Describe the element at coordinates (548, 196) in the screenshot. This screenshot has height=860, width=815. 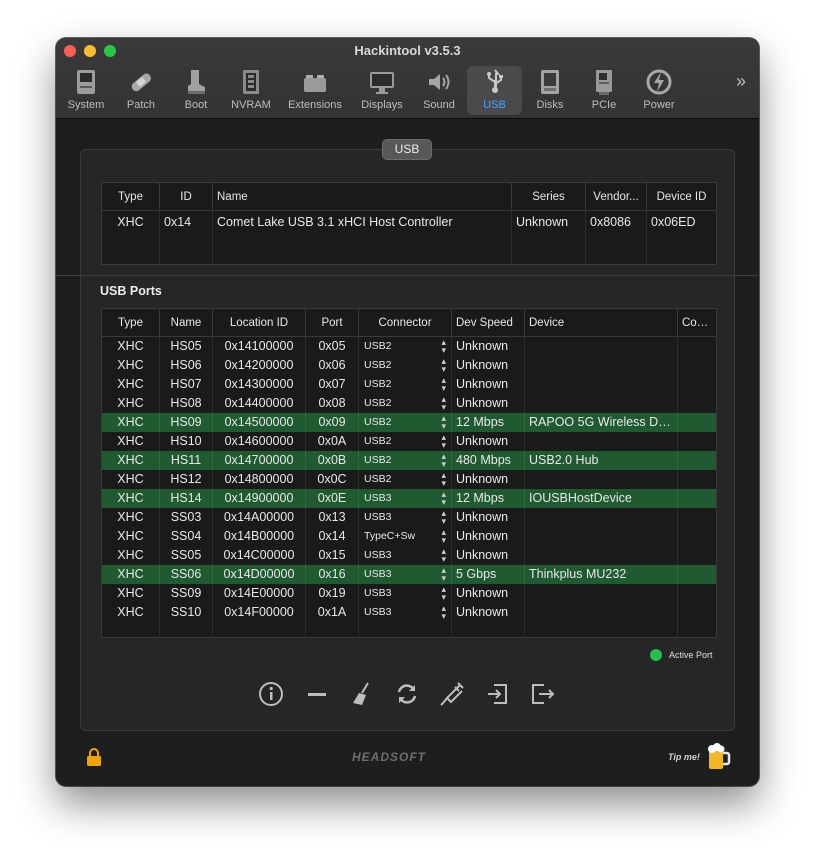
I see `column-header: Series` at that location.